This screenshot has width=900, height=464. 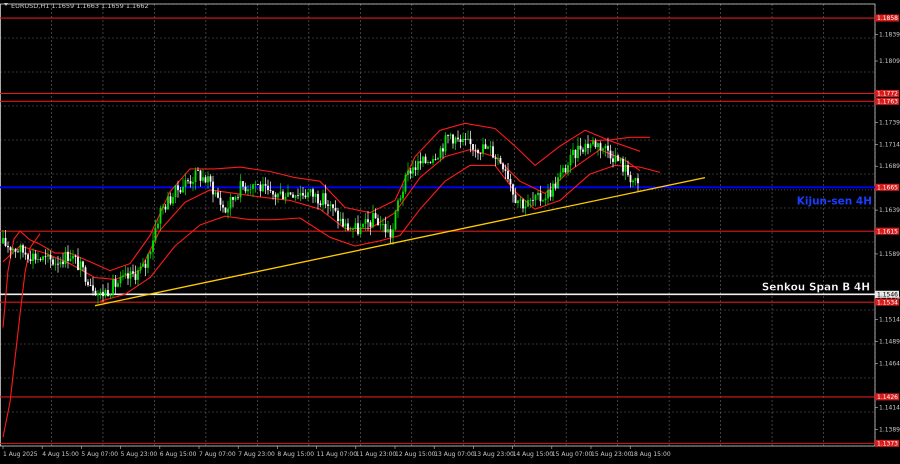 I want to click on x-tick-label: 13 Aug 07:00, so click(x=454, y=454).